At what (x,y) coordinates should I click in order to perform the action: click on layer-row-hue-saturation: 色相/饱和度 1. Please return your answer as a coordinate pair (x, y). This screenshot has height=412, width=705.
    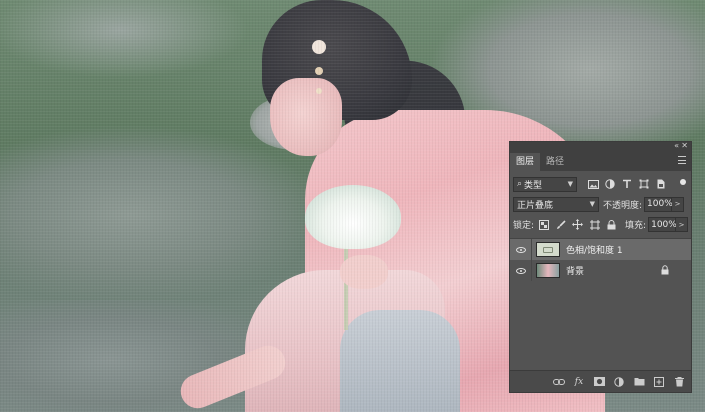
    Looking at the image, I should click on (600, 249).